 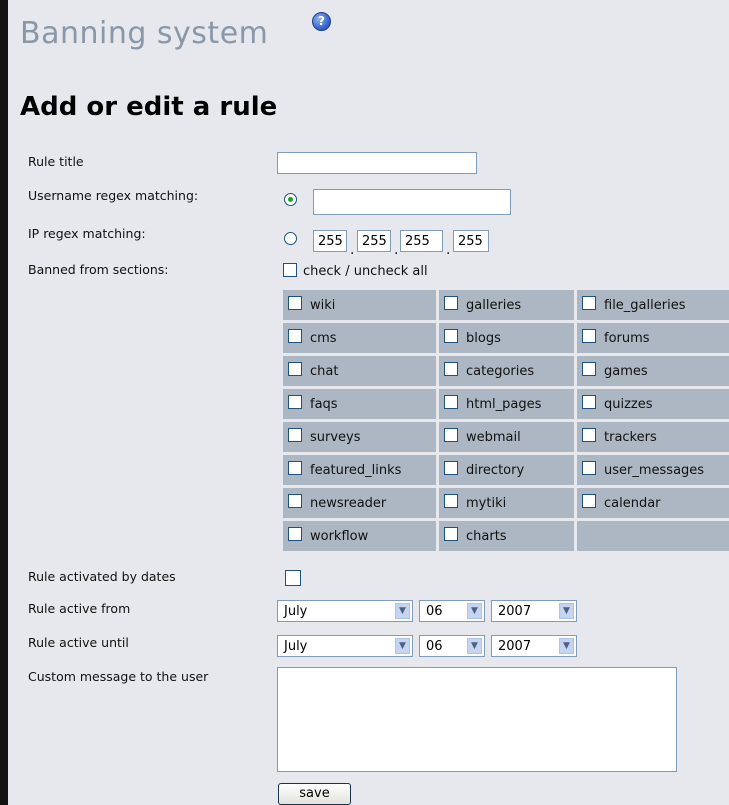 I want to click on section-label: categories, so click(x=500, y=371).